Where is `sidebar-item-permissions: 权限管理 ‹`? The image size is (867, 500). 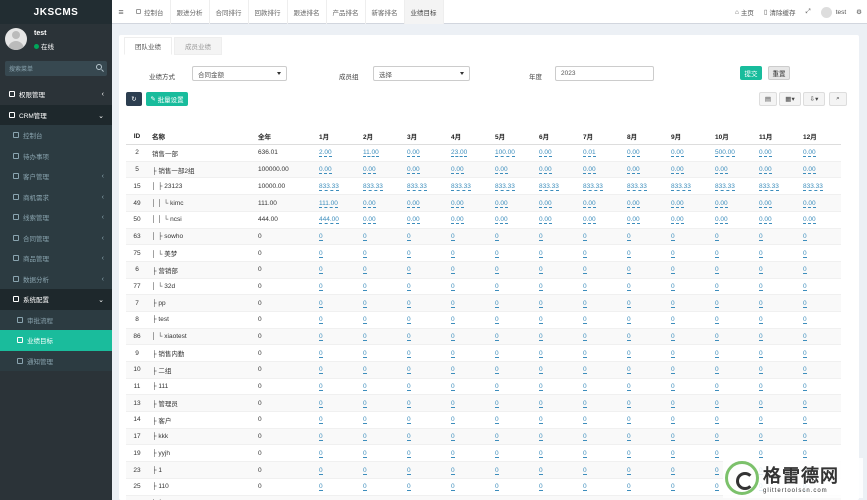
sidebar-item-permissions: 权限管理 ‹ is located at coordinates (56, 94).